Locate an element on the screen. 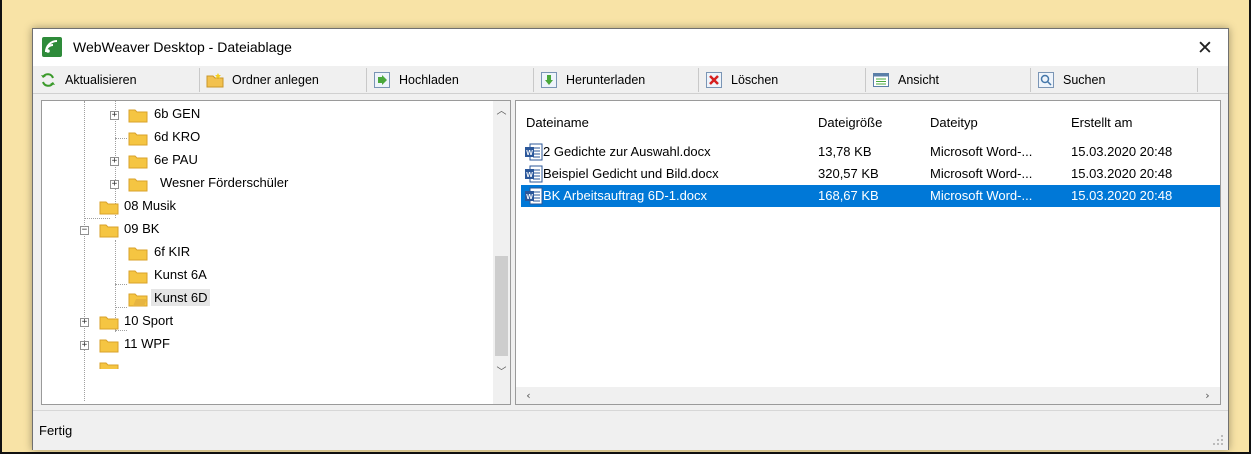 This screenshot has width=1251, height=454. search-icon is located at coordinates (1046, 80).